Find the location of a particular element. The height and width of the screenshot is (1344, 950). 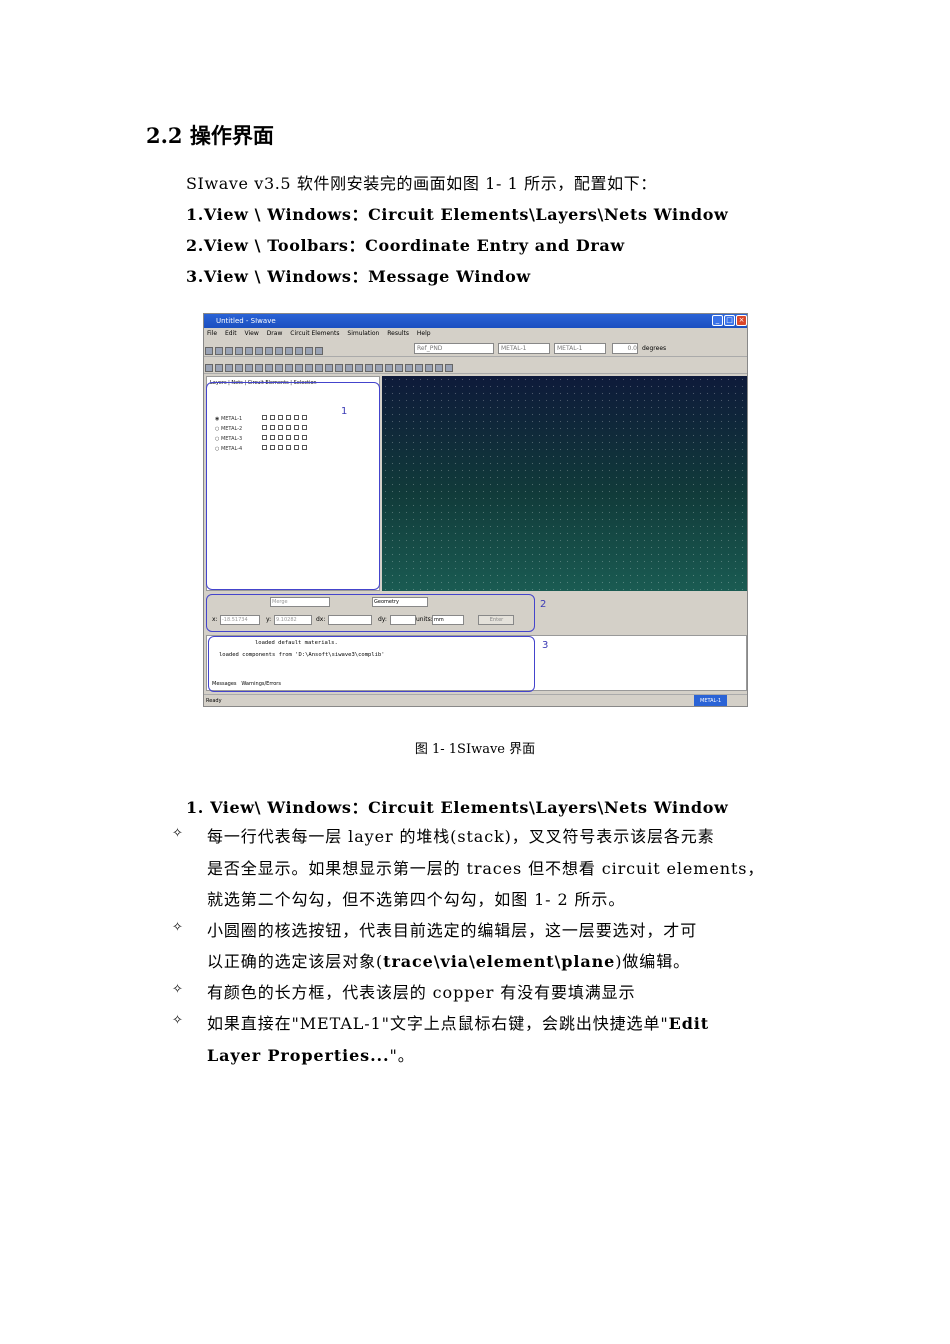

redo-icon is located at coordinates (279, 351).